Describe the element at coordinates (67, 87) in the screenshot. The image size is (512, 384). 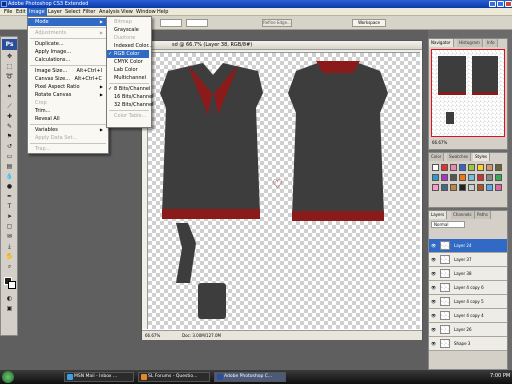
I see `image-menu-item: Pixel Aspect Ratio ▶` at that location.